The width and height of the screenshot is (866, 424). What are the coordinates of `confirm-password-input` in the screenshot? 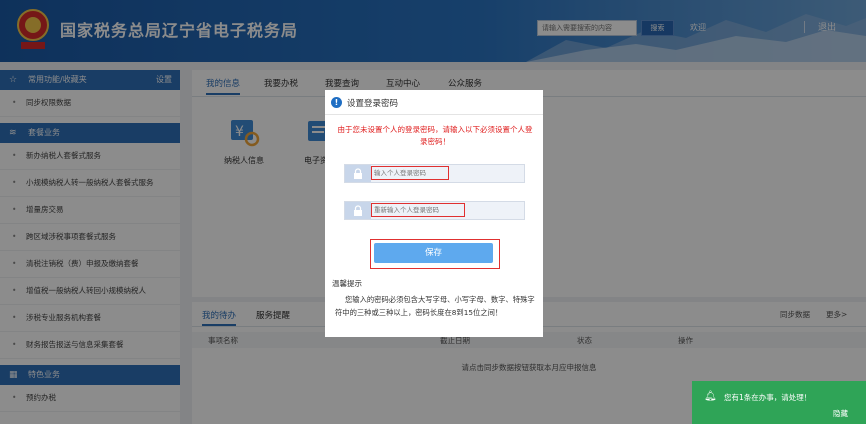 It's located at (418, 210).